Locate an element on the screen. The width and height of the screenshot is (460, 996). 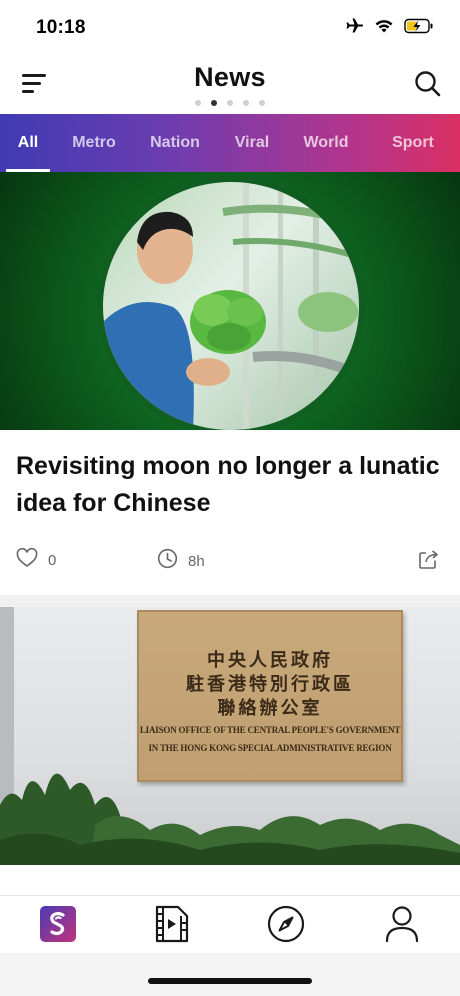
nav-home is located at coordinates (58, 926).